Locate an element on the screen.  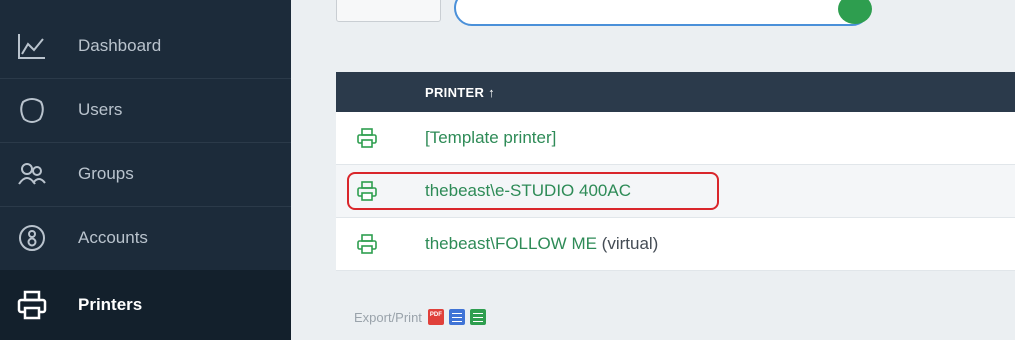
sidebar-item-label: Groups is located at coordinates (106, 173).